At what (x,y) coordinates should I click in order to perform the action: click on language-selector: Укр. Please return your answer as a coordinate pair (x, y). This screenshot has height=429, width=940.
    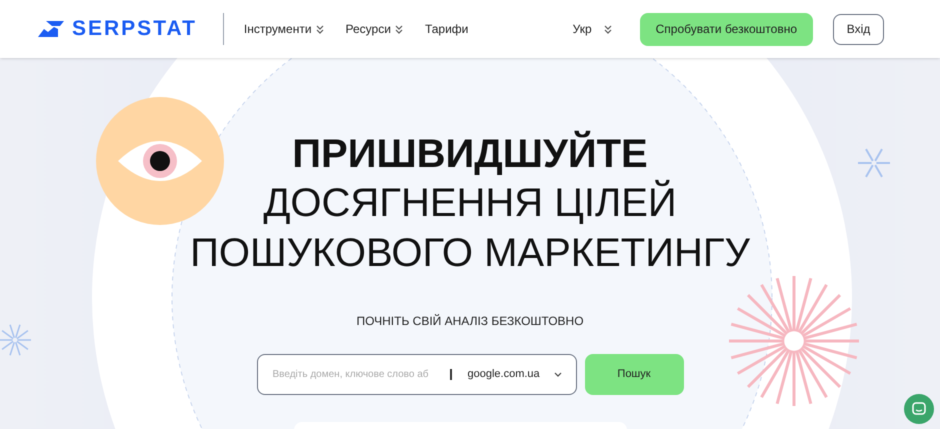
    Looking at the image, I should click on (592, 29).